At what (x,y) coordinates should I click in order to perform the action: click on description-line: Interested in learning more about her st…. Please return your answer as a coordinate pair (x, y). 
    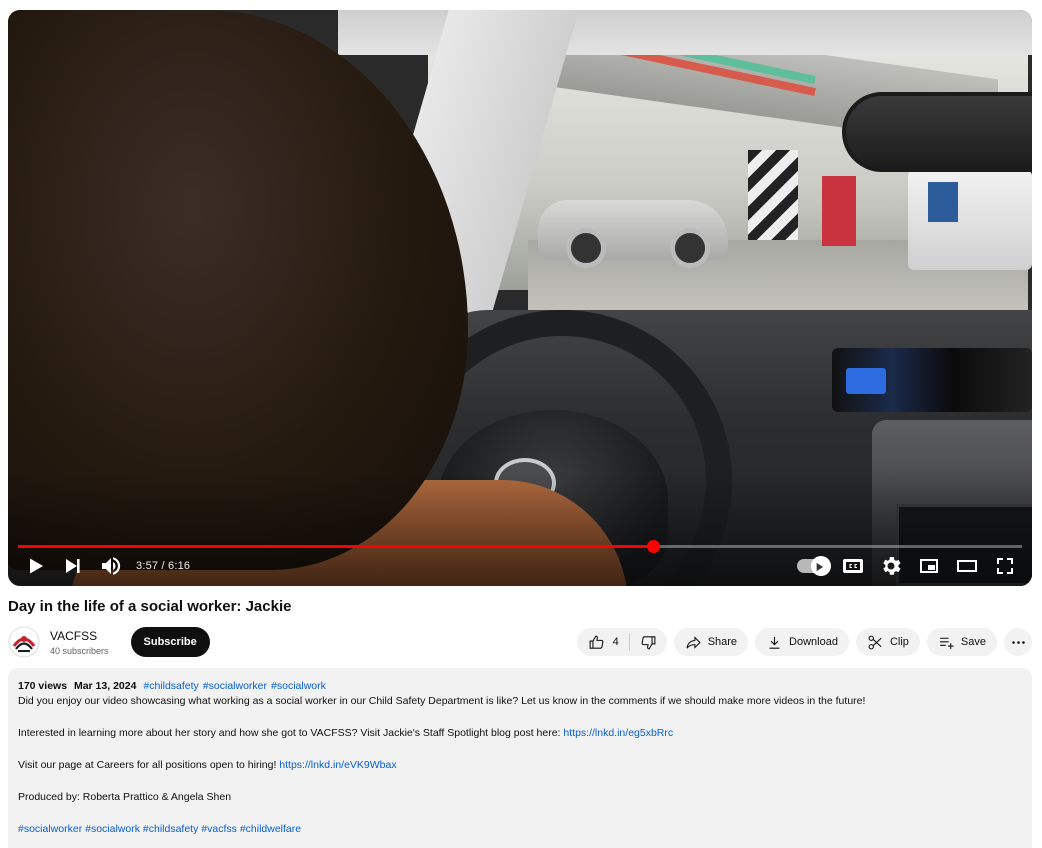
    Looking at the image, I should click on (520, 733).